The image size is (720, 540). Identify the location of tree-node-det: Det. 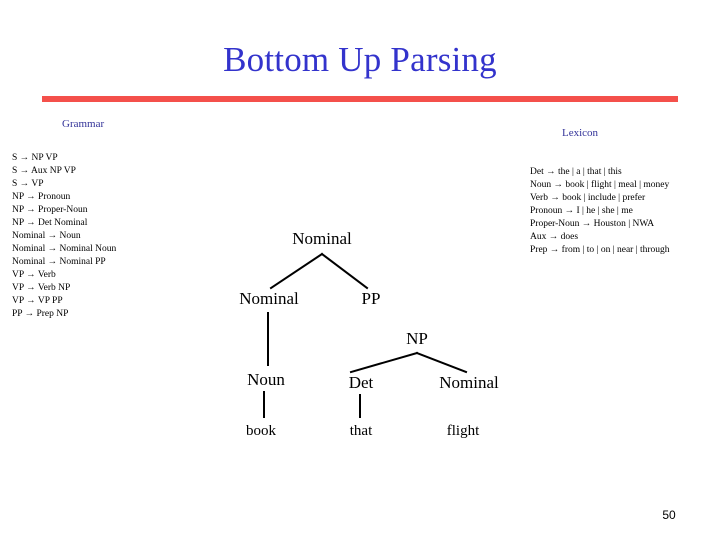
(361, 382).